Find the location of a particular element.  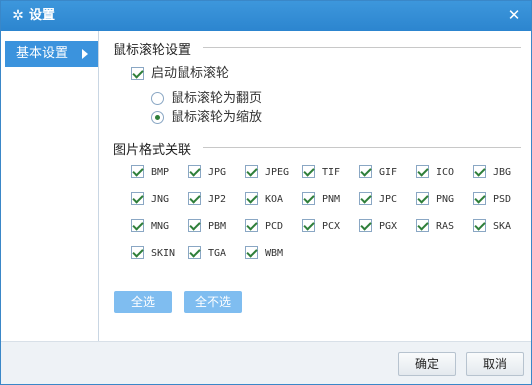

format-checkbox-png is located at coordinates (422, 198).